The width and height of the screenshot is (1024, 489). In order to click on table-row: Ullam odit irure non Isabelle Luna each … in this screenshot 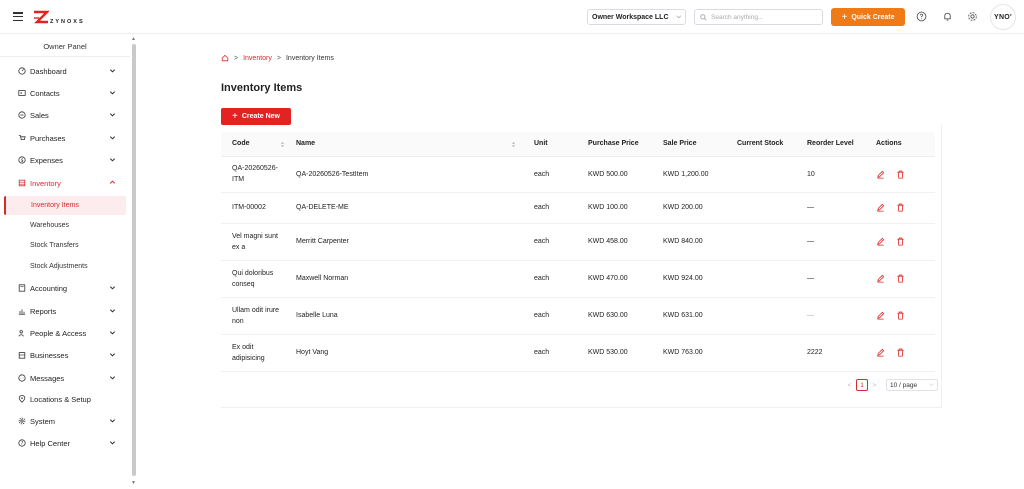, I will do `click(578, 316)`.